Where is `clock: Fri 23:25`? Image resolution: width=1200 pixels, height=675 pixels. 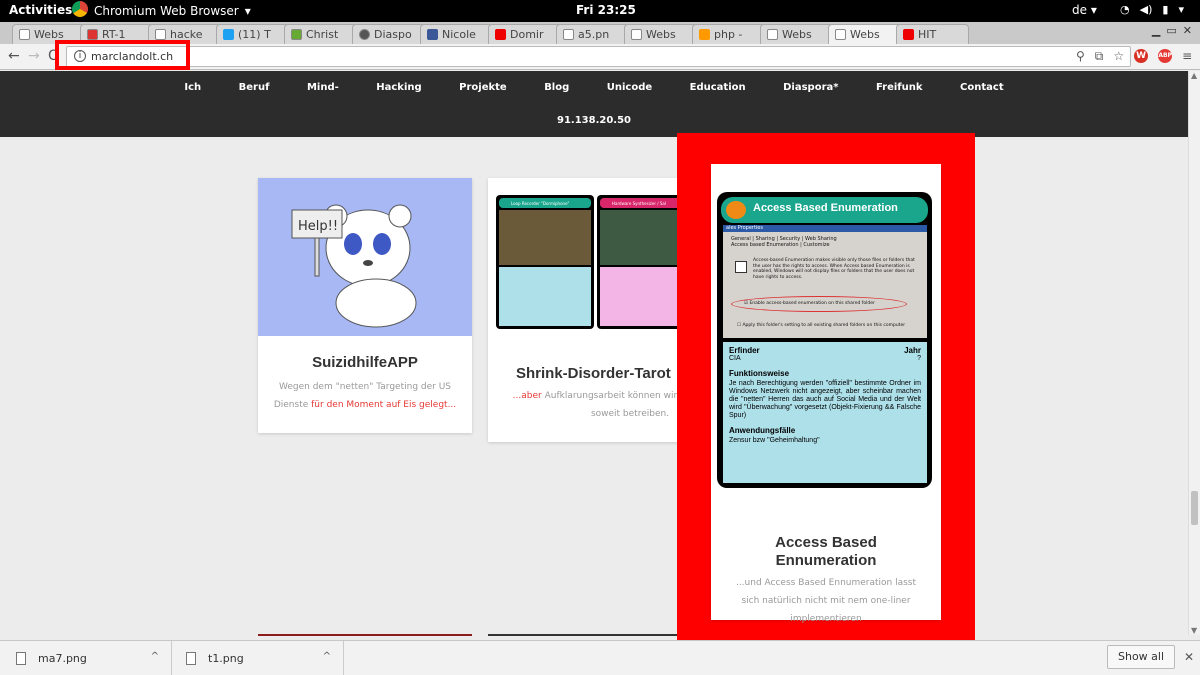
clock: Fri 23:25 is located at coordinates (606, 10).